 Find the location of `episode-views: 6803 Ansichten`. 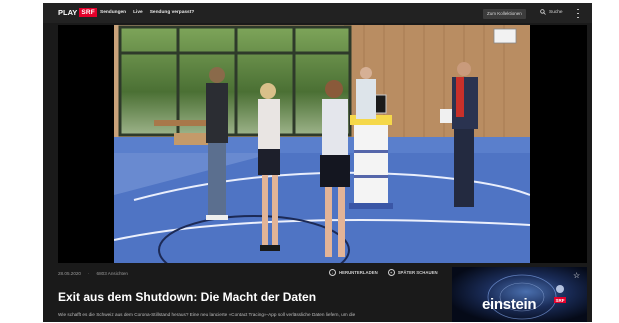

episode-views: 6803 Ansichten is located at coordinates (112, 273).